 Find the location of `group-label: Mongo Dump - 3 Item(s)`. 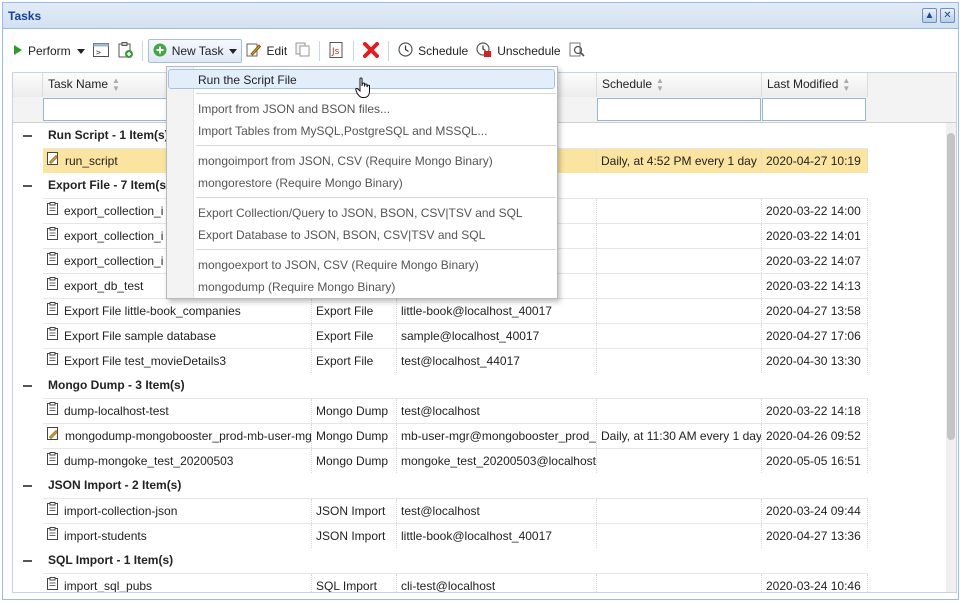

group-label: Mongo Dump - 3 Item(s) is located at coordinates (116, 385).